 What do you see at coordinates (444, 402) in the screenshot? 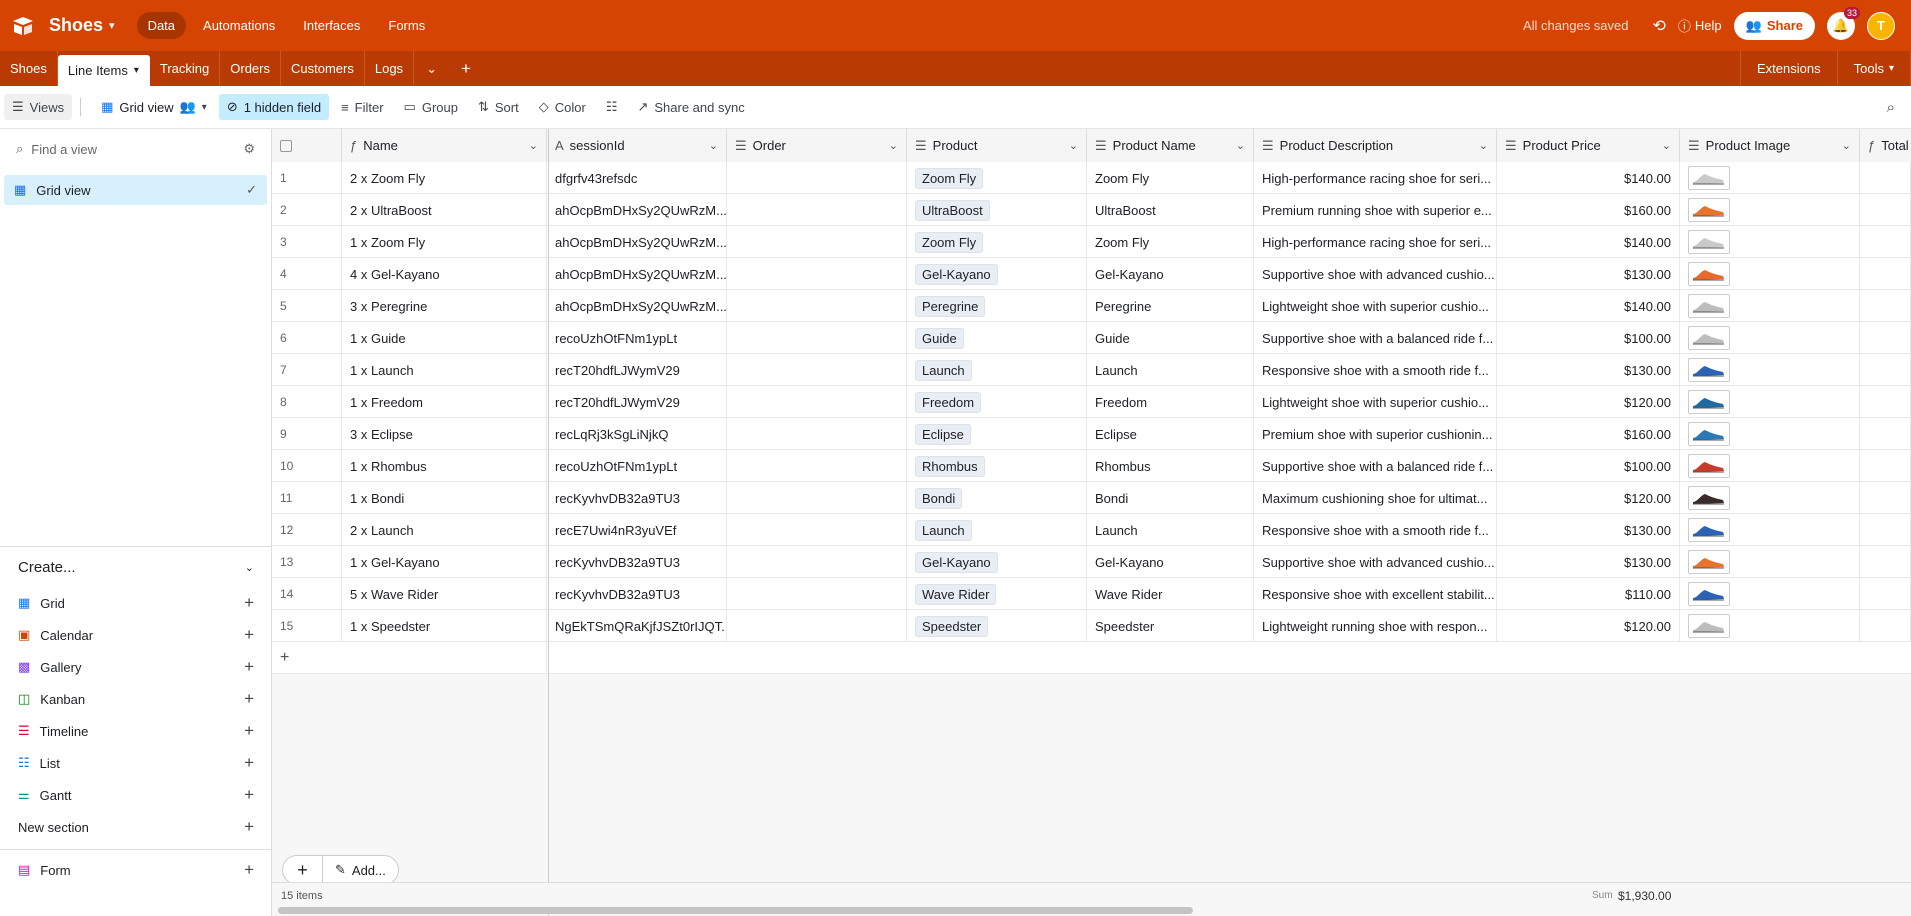
I see `cell-name: 1 x Freedom` at bounding box center [444, 402].